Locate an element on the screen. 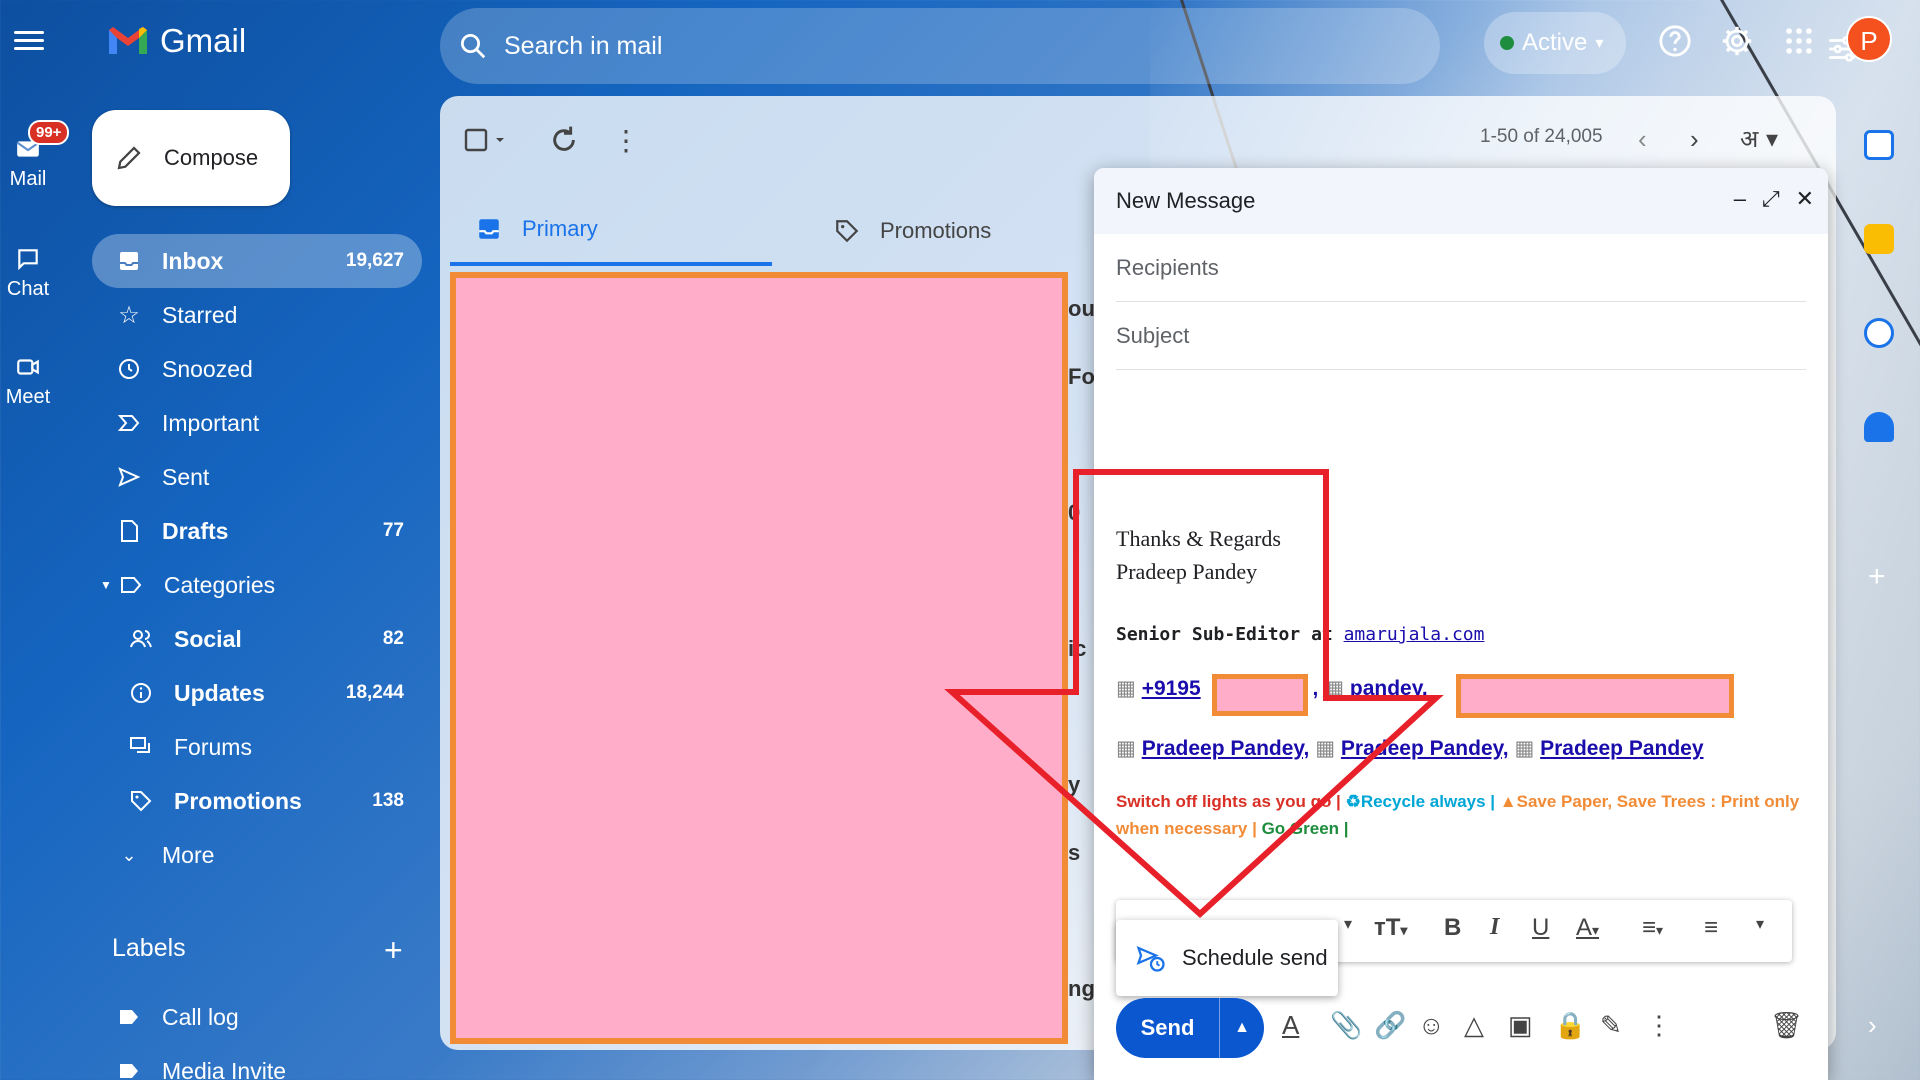 The image size is (1920, 1080). sidebar-item-more: ⌄ More is located at coordinates (257, 855).